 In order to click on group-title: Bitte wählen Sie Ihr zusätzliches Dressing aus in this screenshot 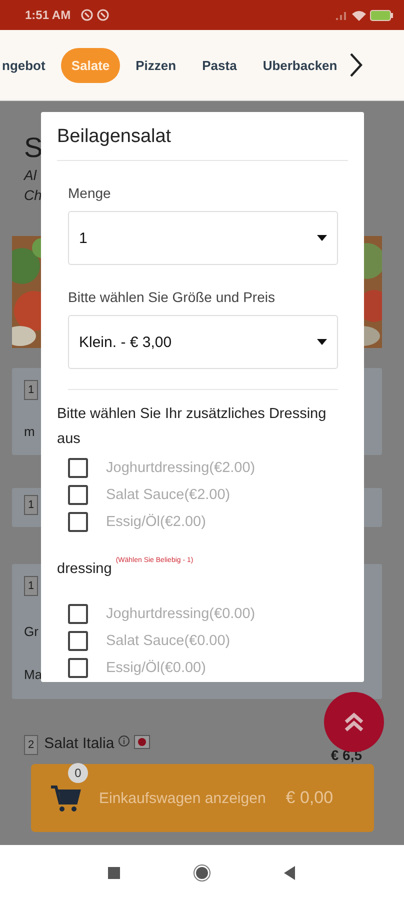, I will do `click(192, 427)`.